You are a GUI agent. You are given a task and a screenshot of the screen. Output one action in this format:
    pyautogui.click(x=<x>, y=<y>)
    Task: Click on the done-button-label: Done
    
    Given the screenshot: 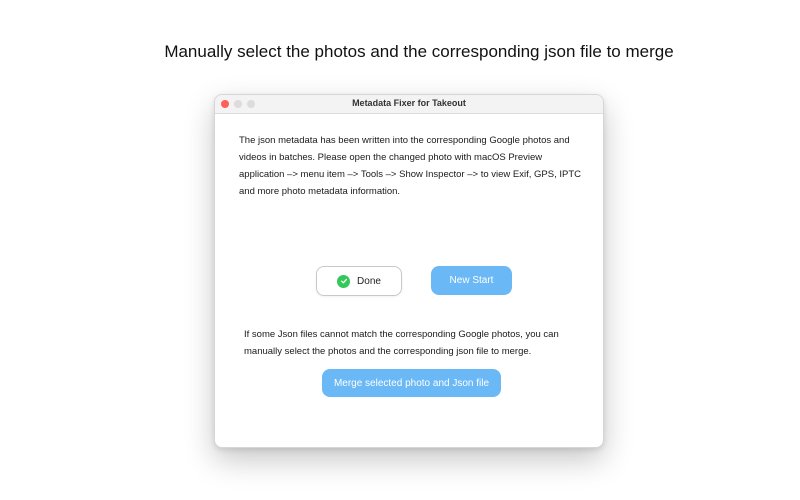 What is the action you would take?
    pyautogui.click(x=369, y=281)
    